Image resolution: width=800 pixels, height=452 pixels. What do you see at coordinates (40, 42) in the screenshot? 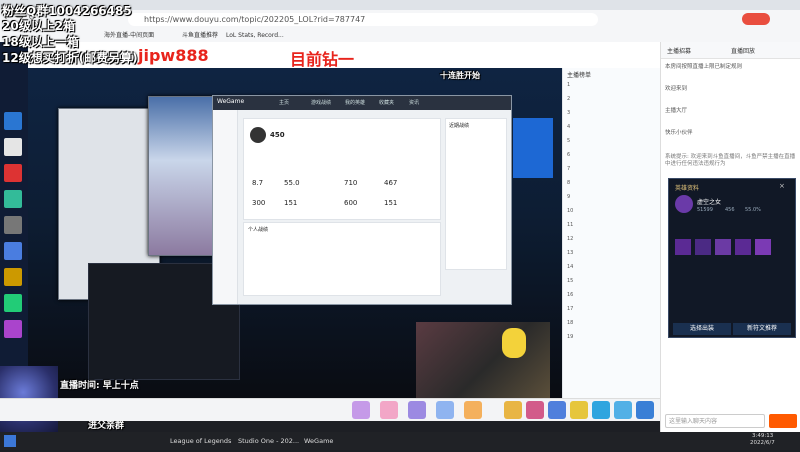
I see `overlay-text: 18级以上一箱` at bounding box center [40, 42].